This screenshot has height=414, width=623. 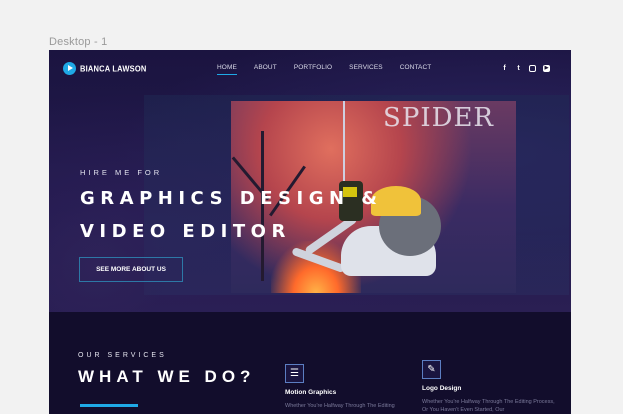 I want to click on play-logo-icon, so click(x=69, y=68).